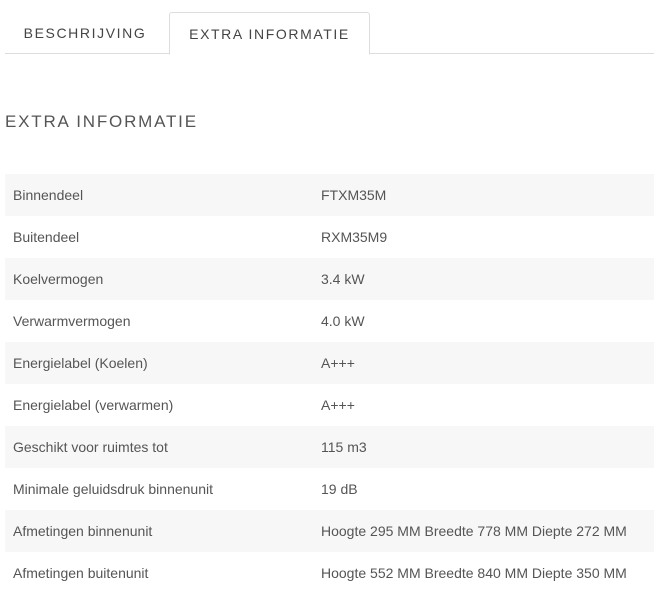 This screenshot has height=615, width=654. I want to click on table-row: Minimale geluidsdruk binnenunit 19 dB, so click(329, 489).